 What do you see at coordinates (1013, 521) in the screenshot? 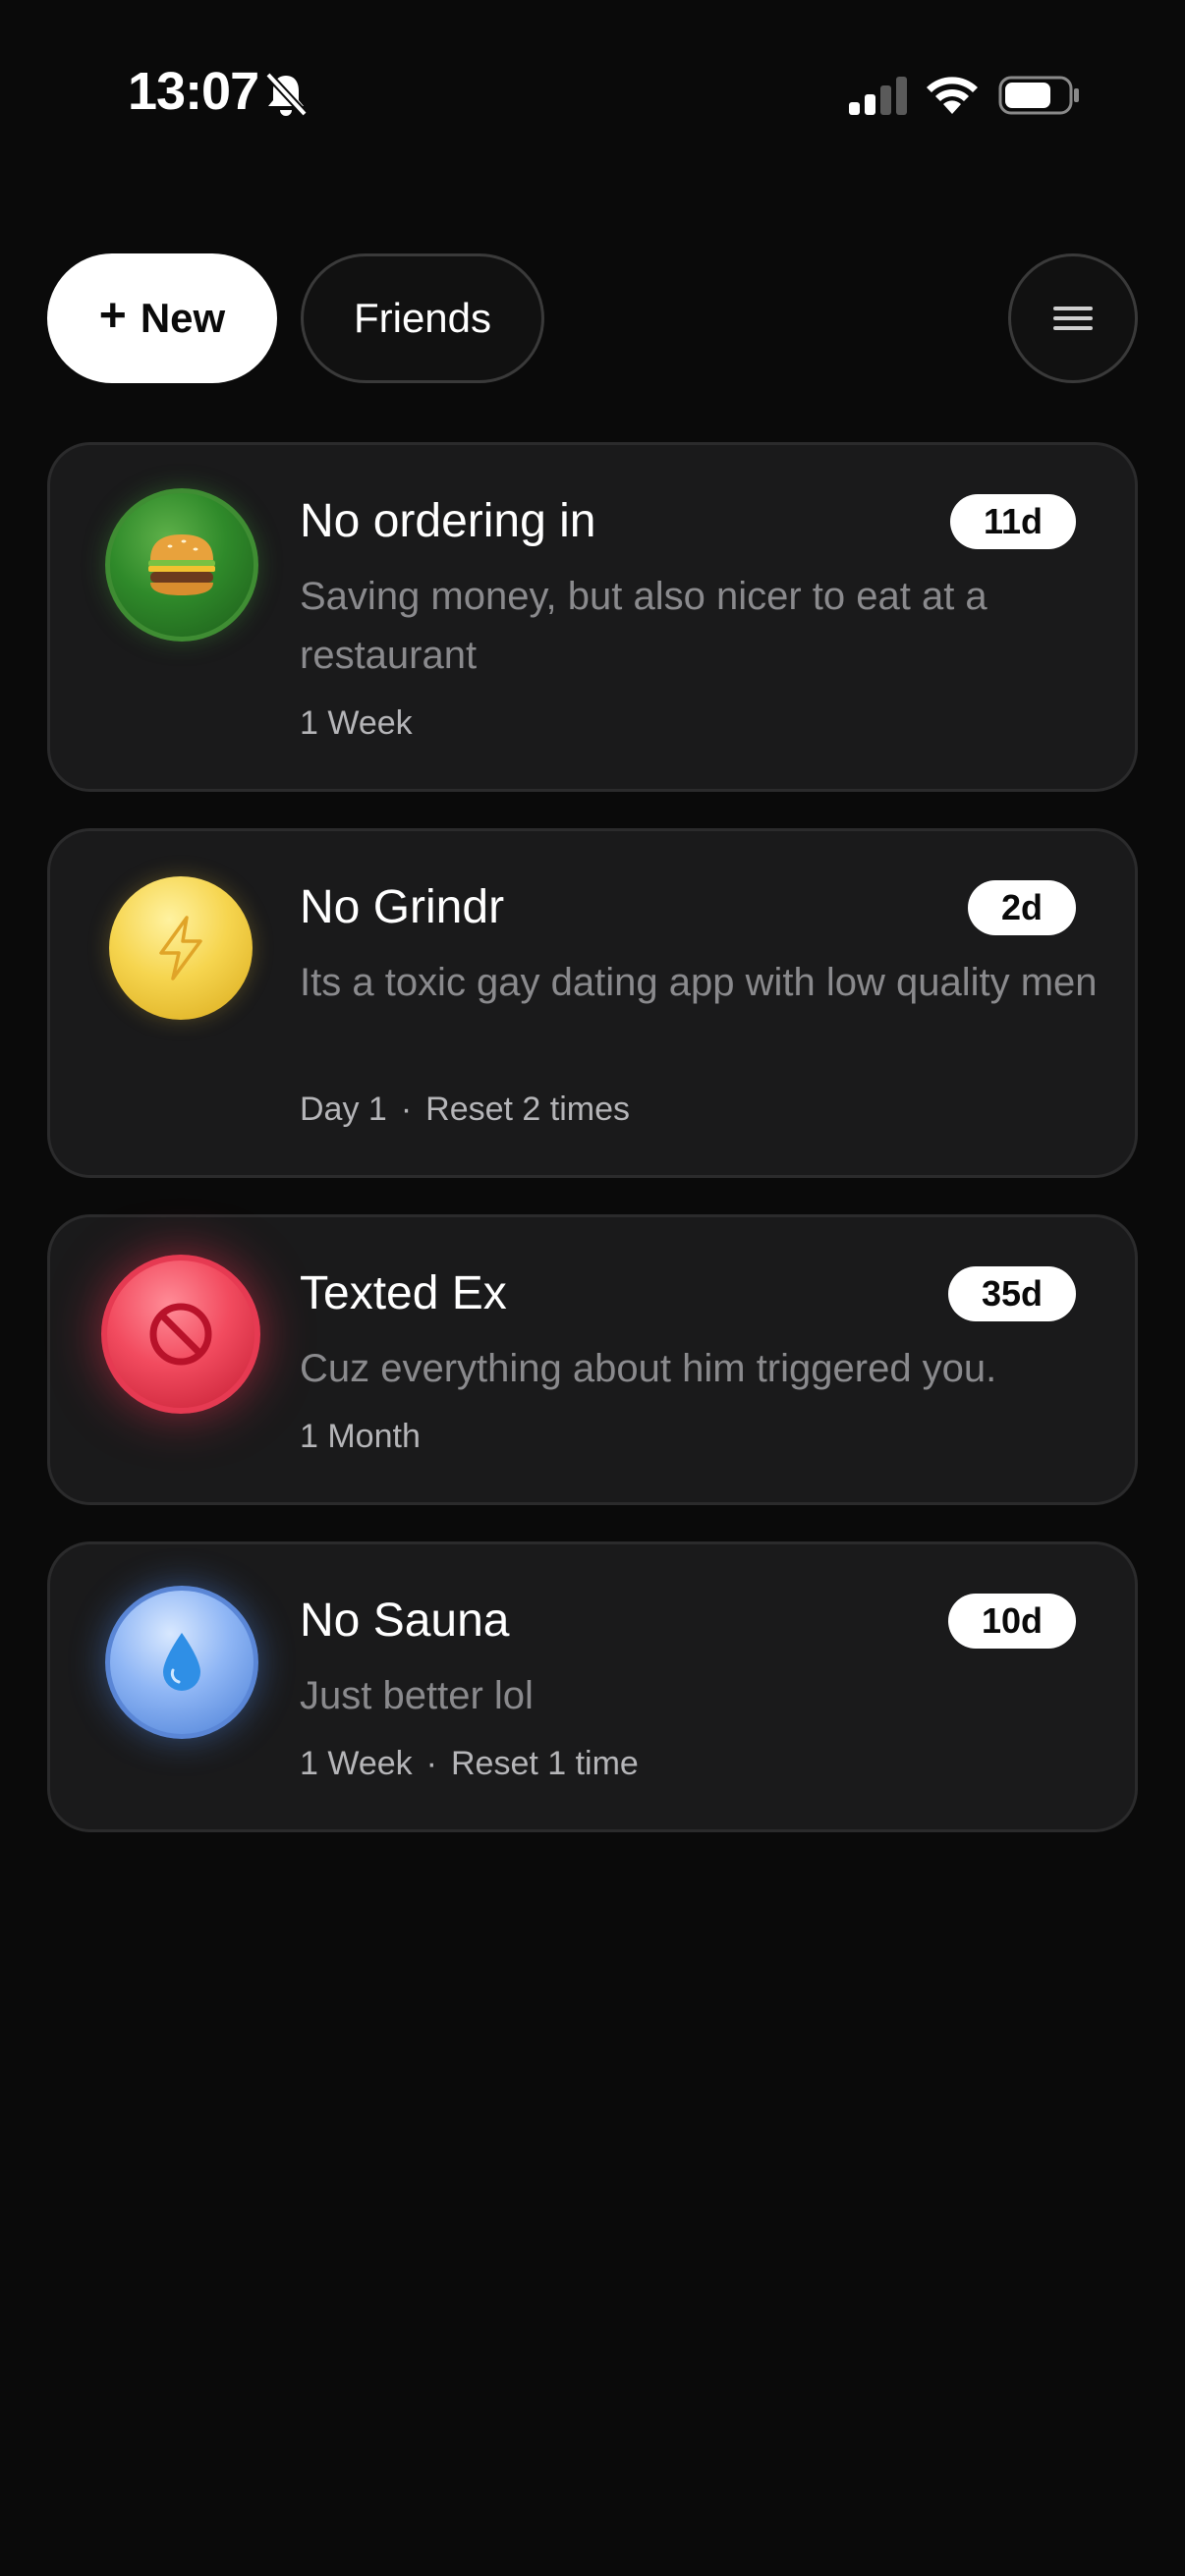
I see `streak-badge: 11d` at bounding box center [1013, 521].